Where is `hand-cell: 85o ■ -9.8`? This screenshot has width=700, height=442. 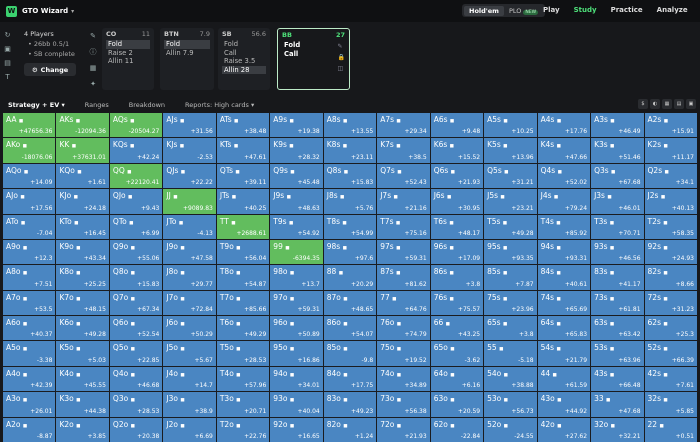 hand-cell: 85o ■ -9.8 is located at coordinates (350, 353).